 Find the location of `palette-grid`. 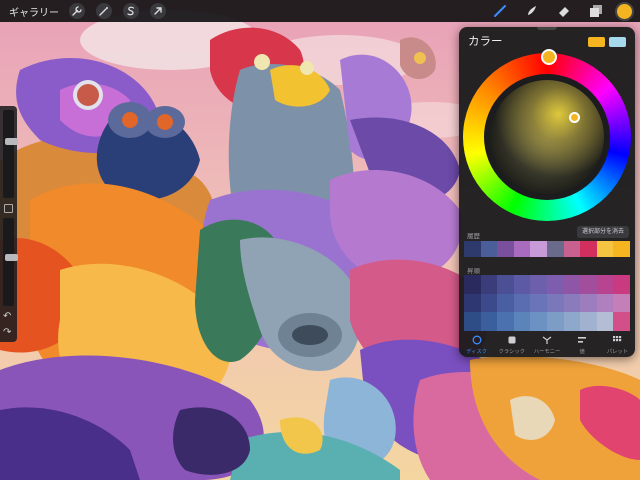

palette-grid is located at coordinates (547, 303).